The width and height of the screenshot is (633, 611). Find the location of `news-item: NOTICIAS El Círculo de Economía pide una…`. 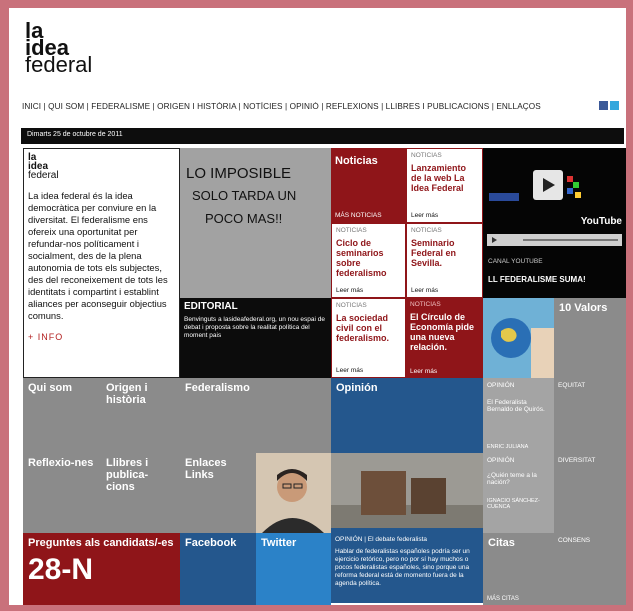

news-item: NOTICIAS El Círculo de Economía pide una… is located at coordinates (444, 338).